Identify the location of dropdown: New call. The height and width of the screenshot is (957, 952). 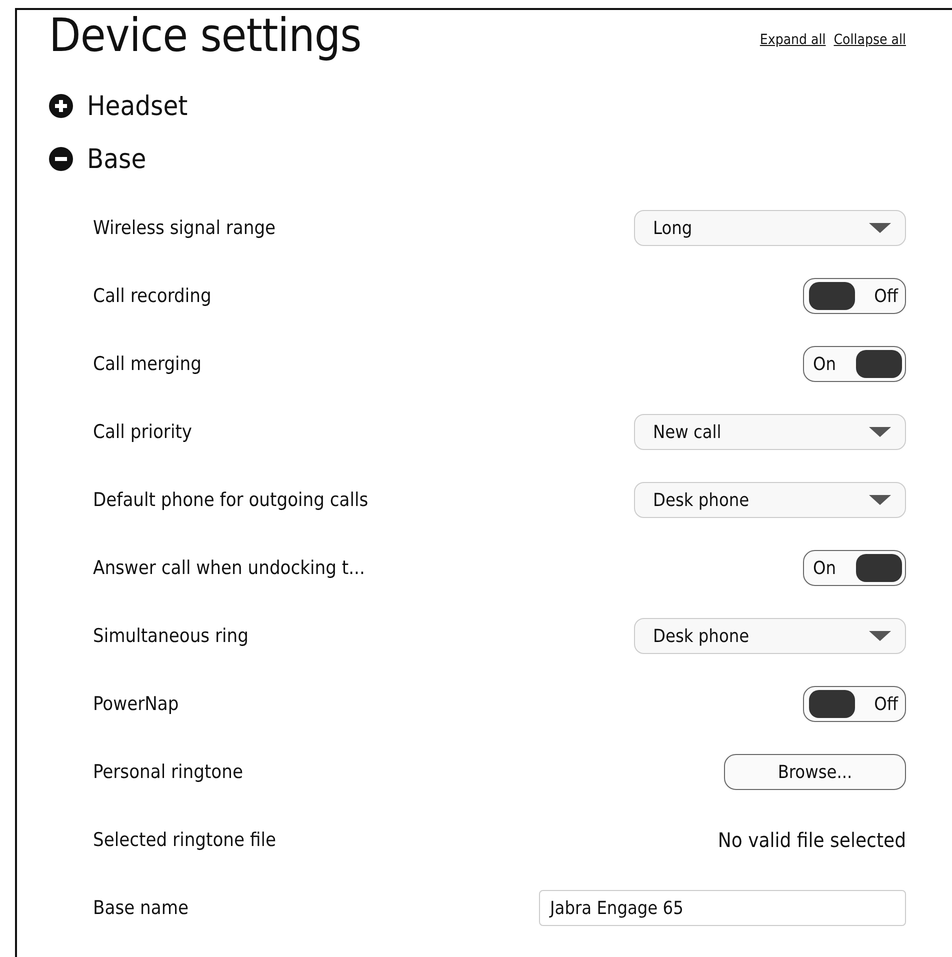
(770, 432).